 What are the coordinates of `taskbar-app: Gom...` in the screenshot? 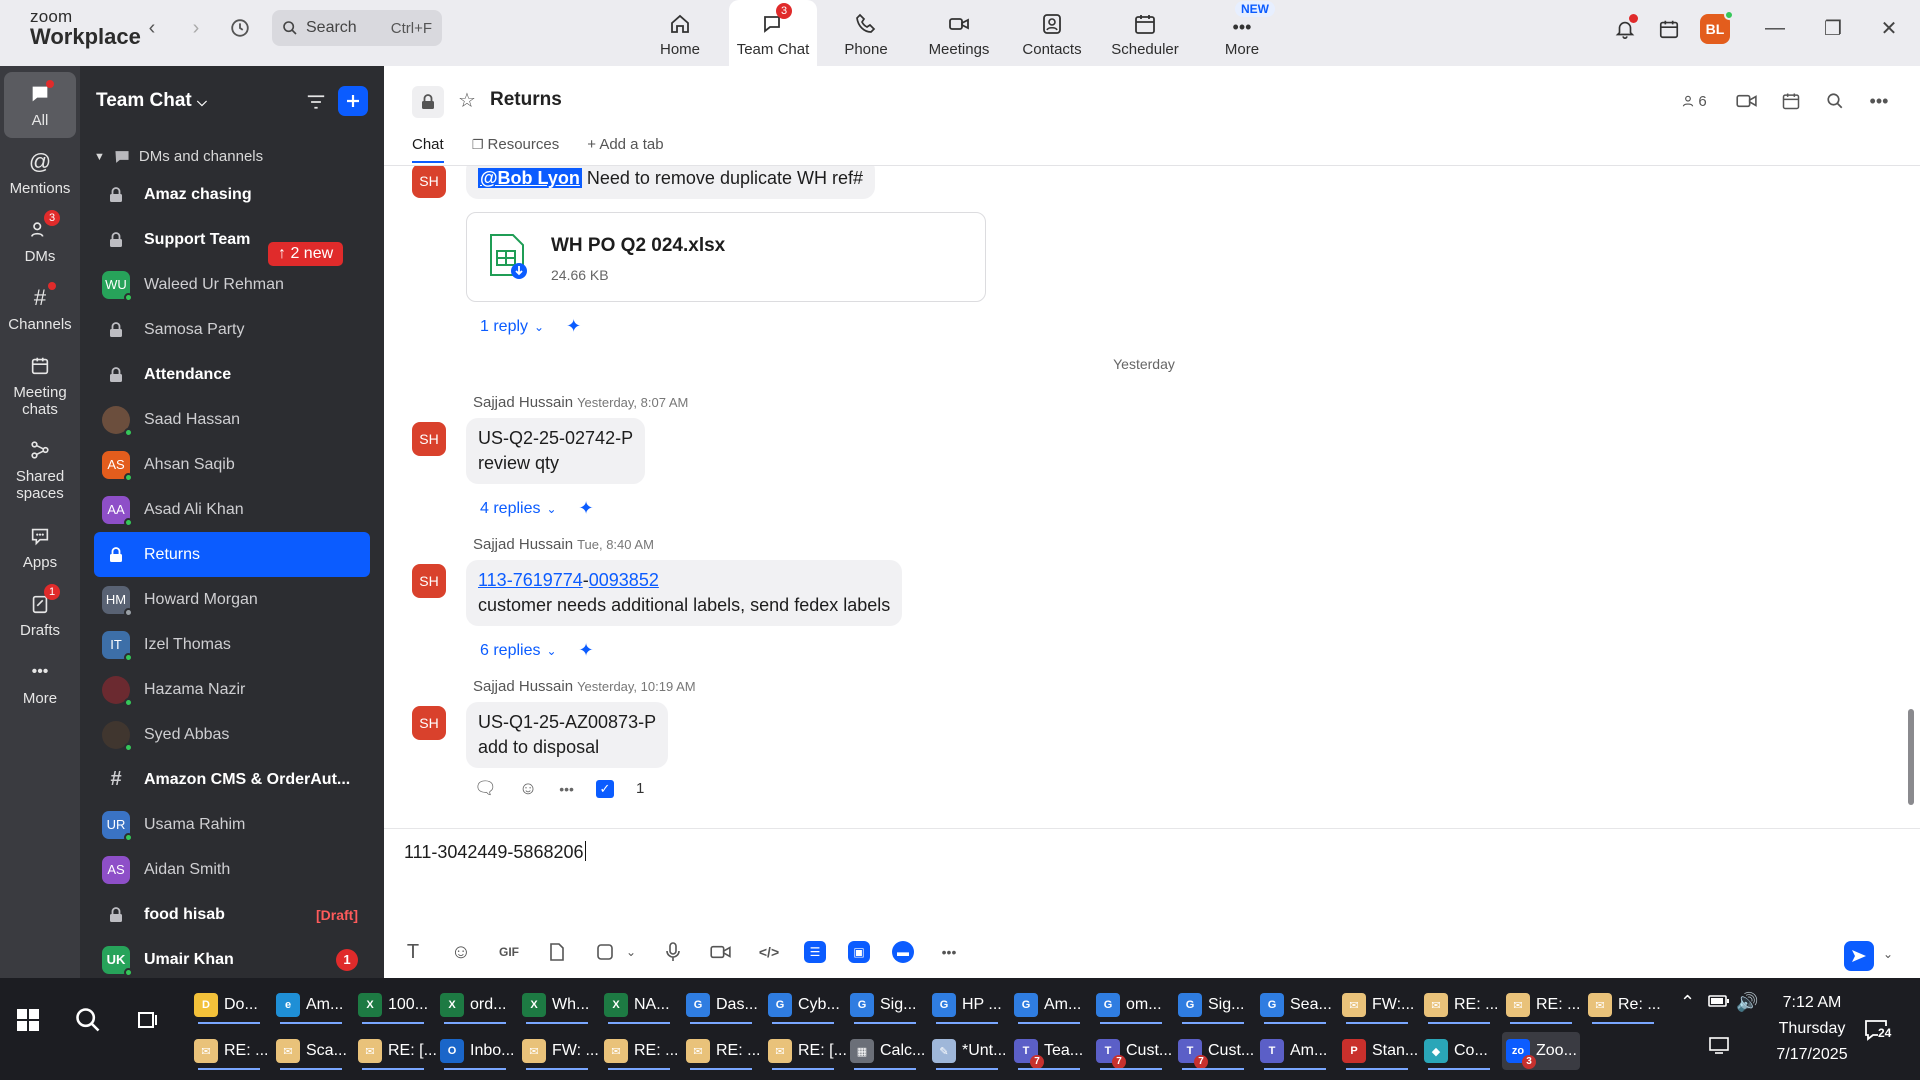 It's located at (1131, 1005).